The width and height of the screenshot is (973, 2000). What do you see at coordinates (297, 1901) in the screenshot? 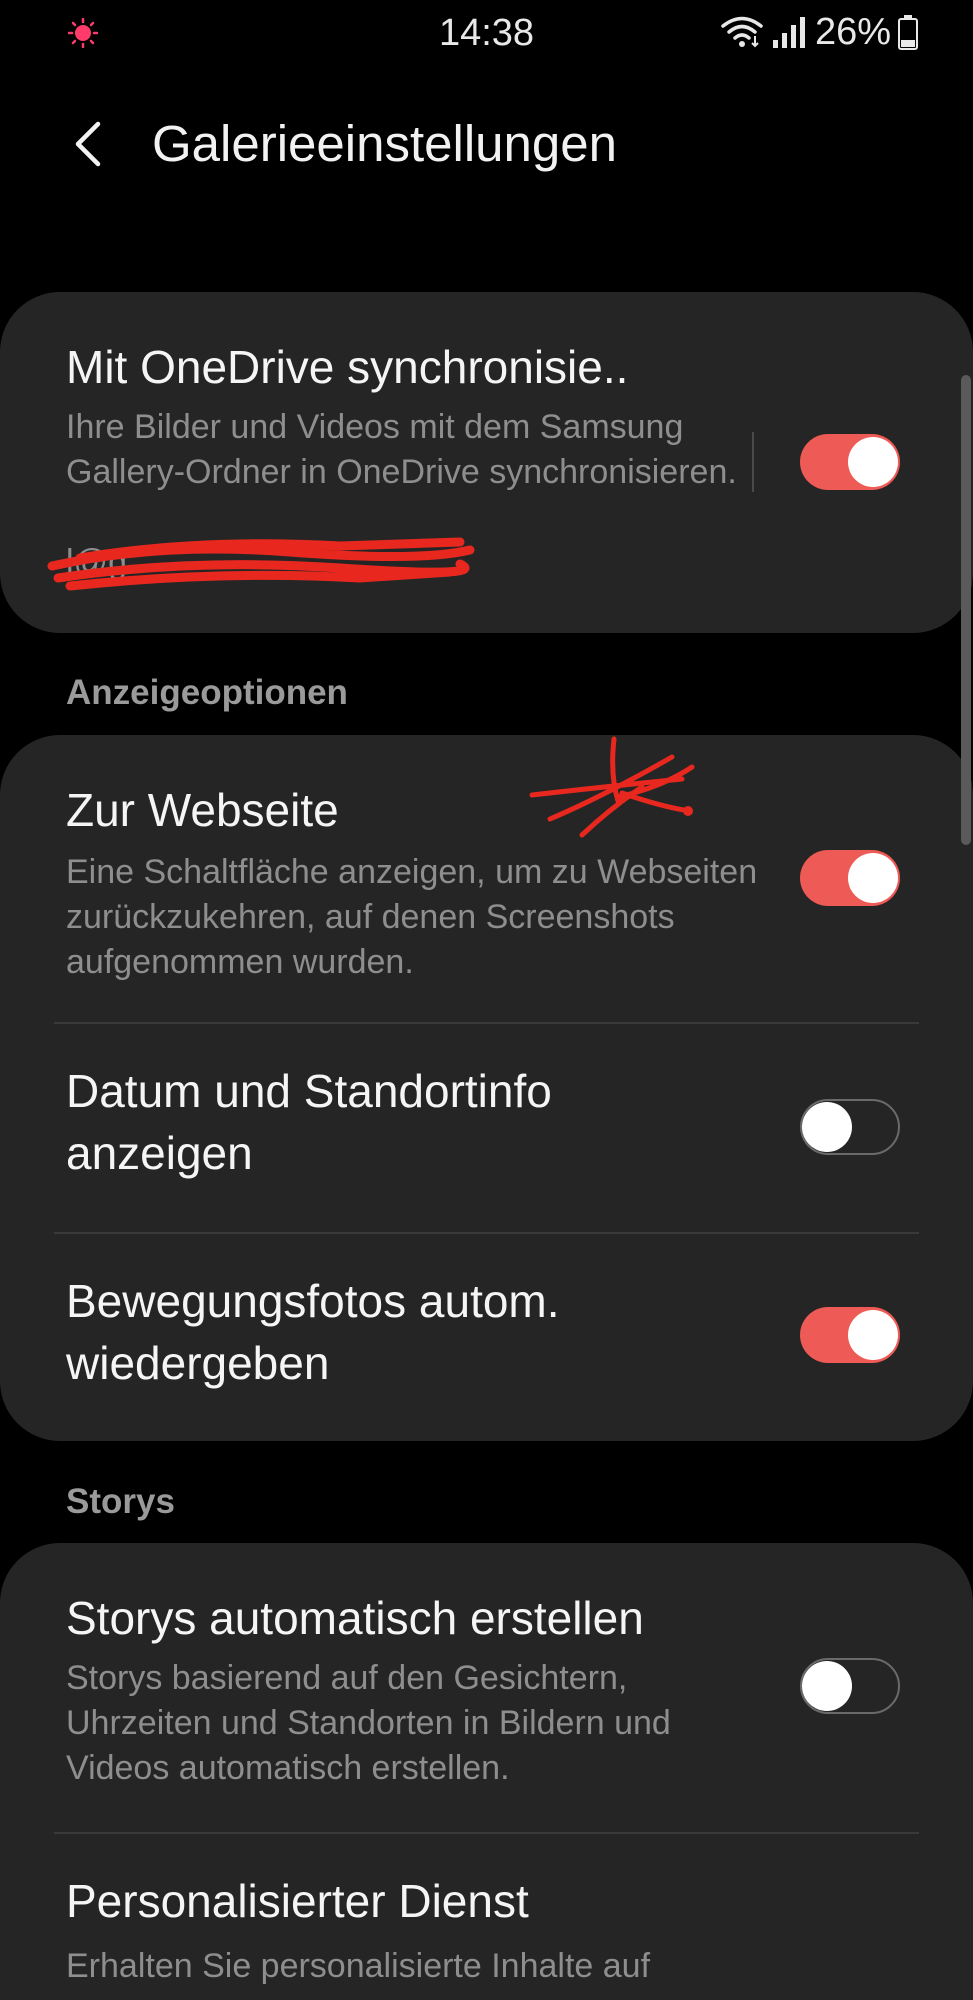
I see `personalized-service-title: Personalisierter Dienst` at bounding box center [297, 1901].